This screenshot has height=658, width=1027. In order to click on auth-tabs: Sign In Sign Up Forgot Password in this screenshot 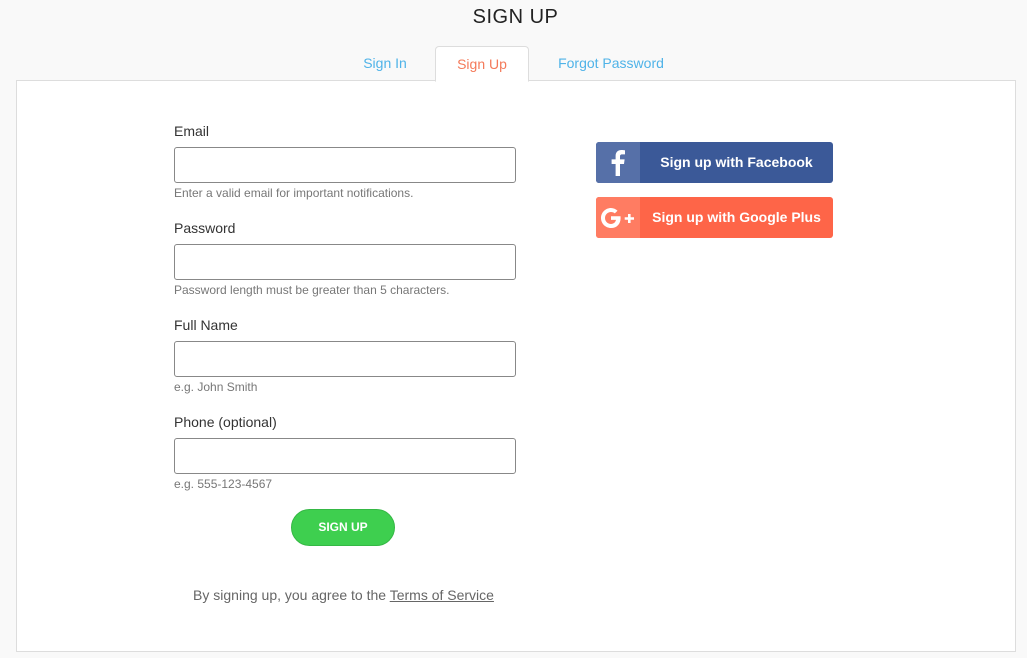, I will do `click(513, 64)`.